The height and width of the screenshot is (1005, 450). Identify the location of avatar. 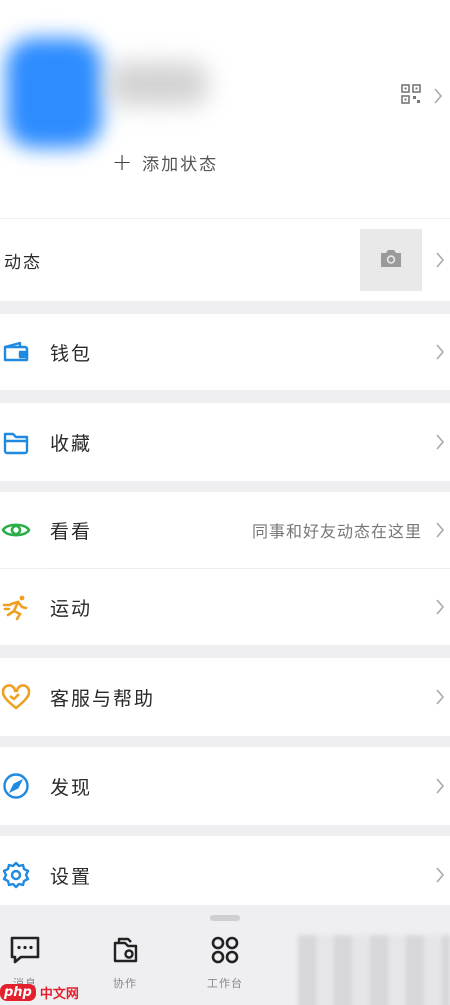
(54, 93).